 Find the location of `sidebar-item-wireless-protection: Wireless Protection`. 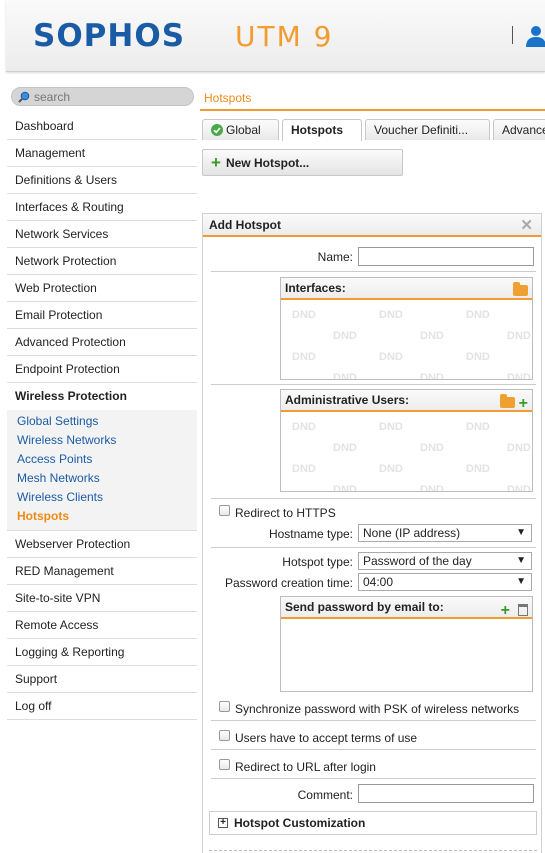

sidebar-item-wireless-protection: Wireless Protection is located at coordinates (102, 396).